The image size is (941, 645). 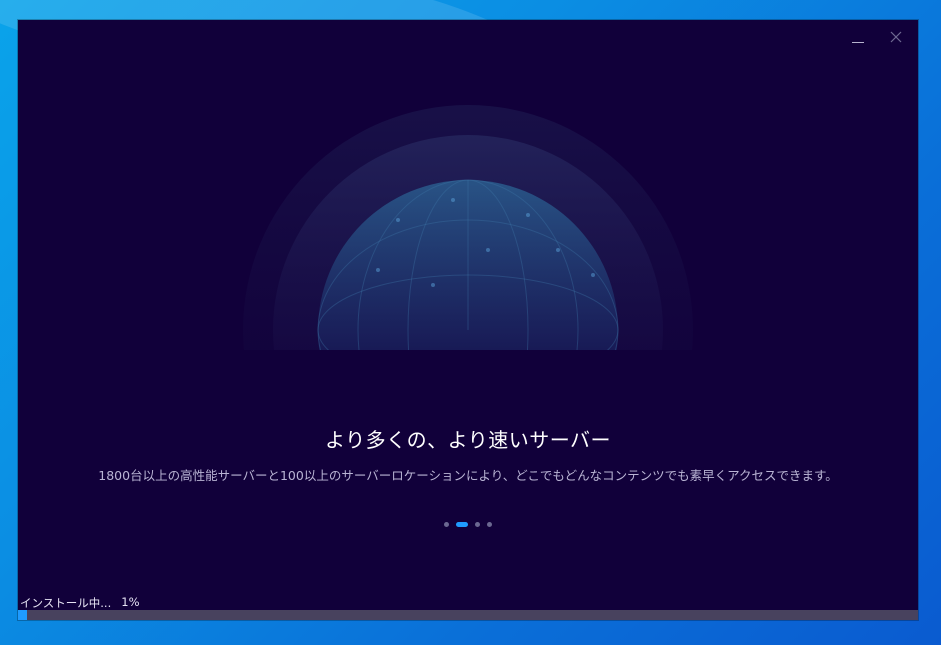 I want to click on window-controls, so click(x=877, y=37).